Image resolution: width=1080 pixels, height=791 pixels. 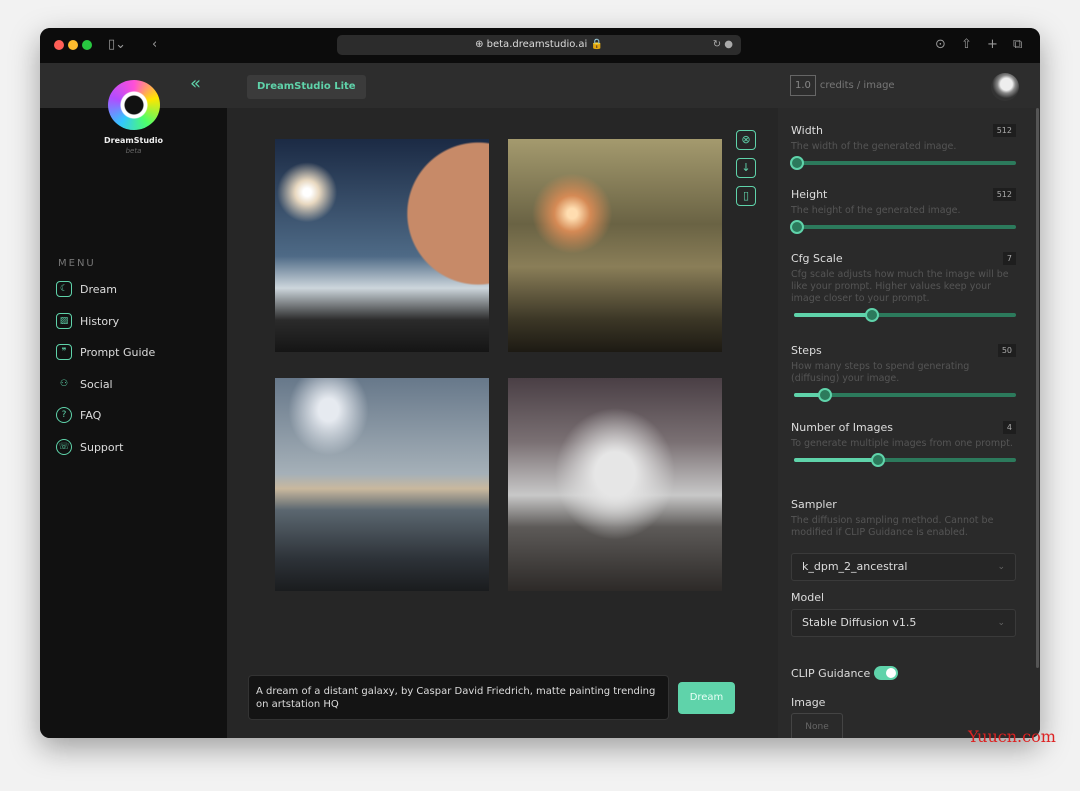 What do you see at coordinates (98, 289) in the screenshot?
I see `sidebar-item-label: Dream` at bounding box center [98, 289].